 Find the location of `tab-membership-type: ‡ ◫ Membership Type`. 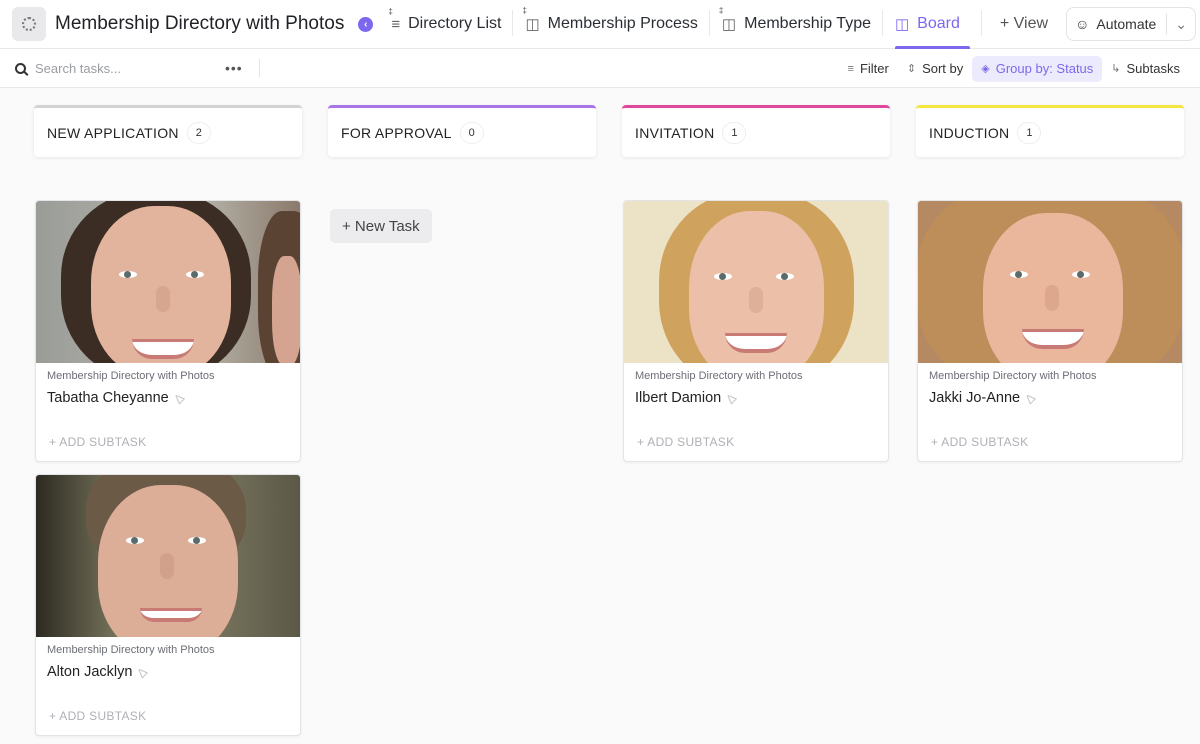

tab-membership-type: ‡ ◫ Membership Type is located at coordinates (797, 24).